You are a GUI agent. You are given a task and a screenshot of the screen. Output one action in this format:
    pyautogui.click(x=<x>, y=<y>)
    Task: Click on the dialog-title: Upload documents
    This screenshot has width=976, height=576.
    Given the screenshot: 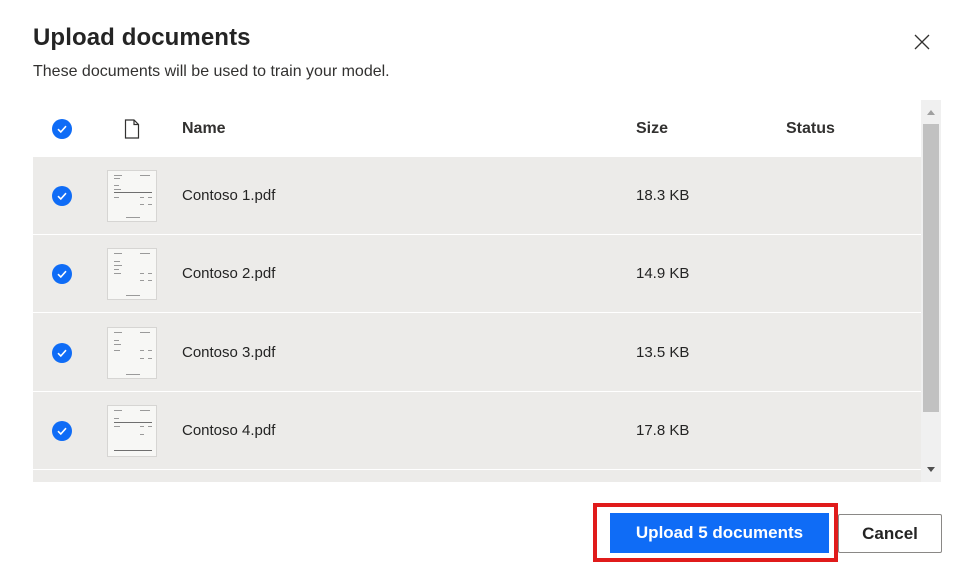 What is the action you would take?
    pyautogui.click(x=142, y=37)
    